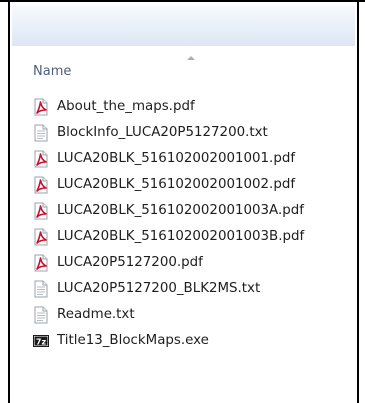  Describe the element at coordinates (159, 288) in the screenshot. I see `file-name: LUCA20P5127200_BLK2MS.txt` at that location.